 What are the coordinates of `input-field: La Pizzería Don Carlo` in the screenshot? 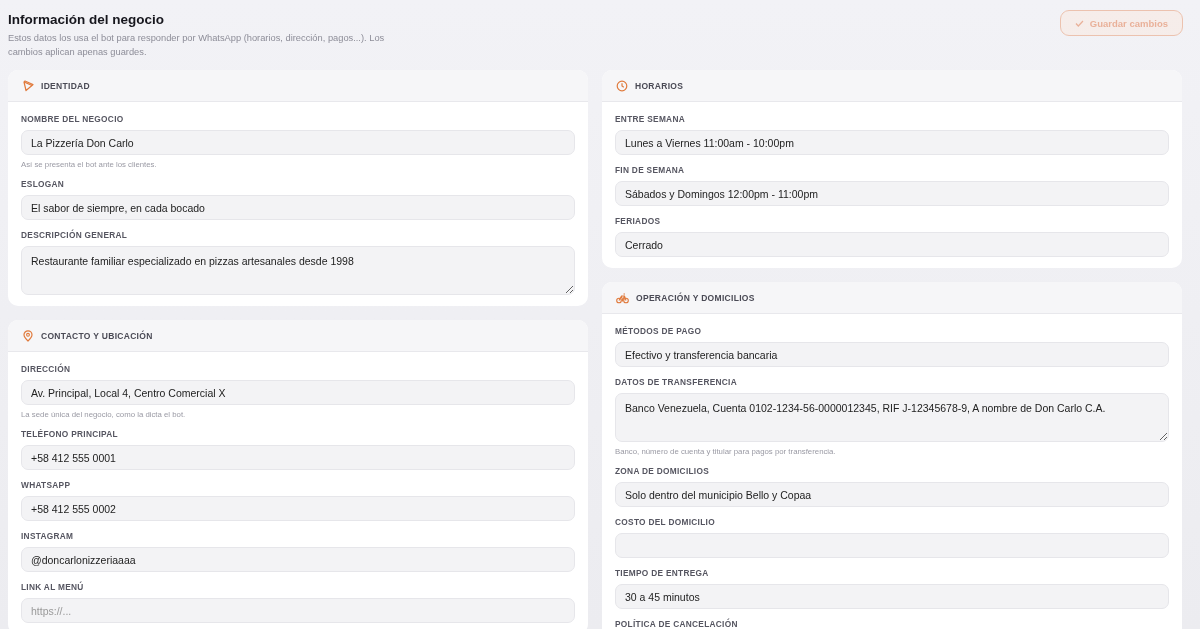 It's located at (298, 142).